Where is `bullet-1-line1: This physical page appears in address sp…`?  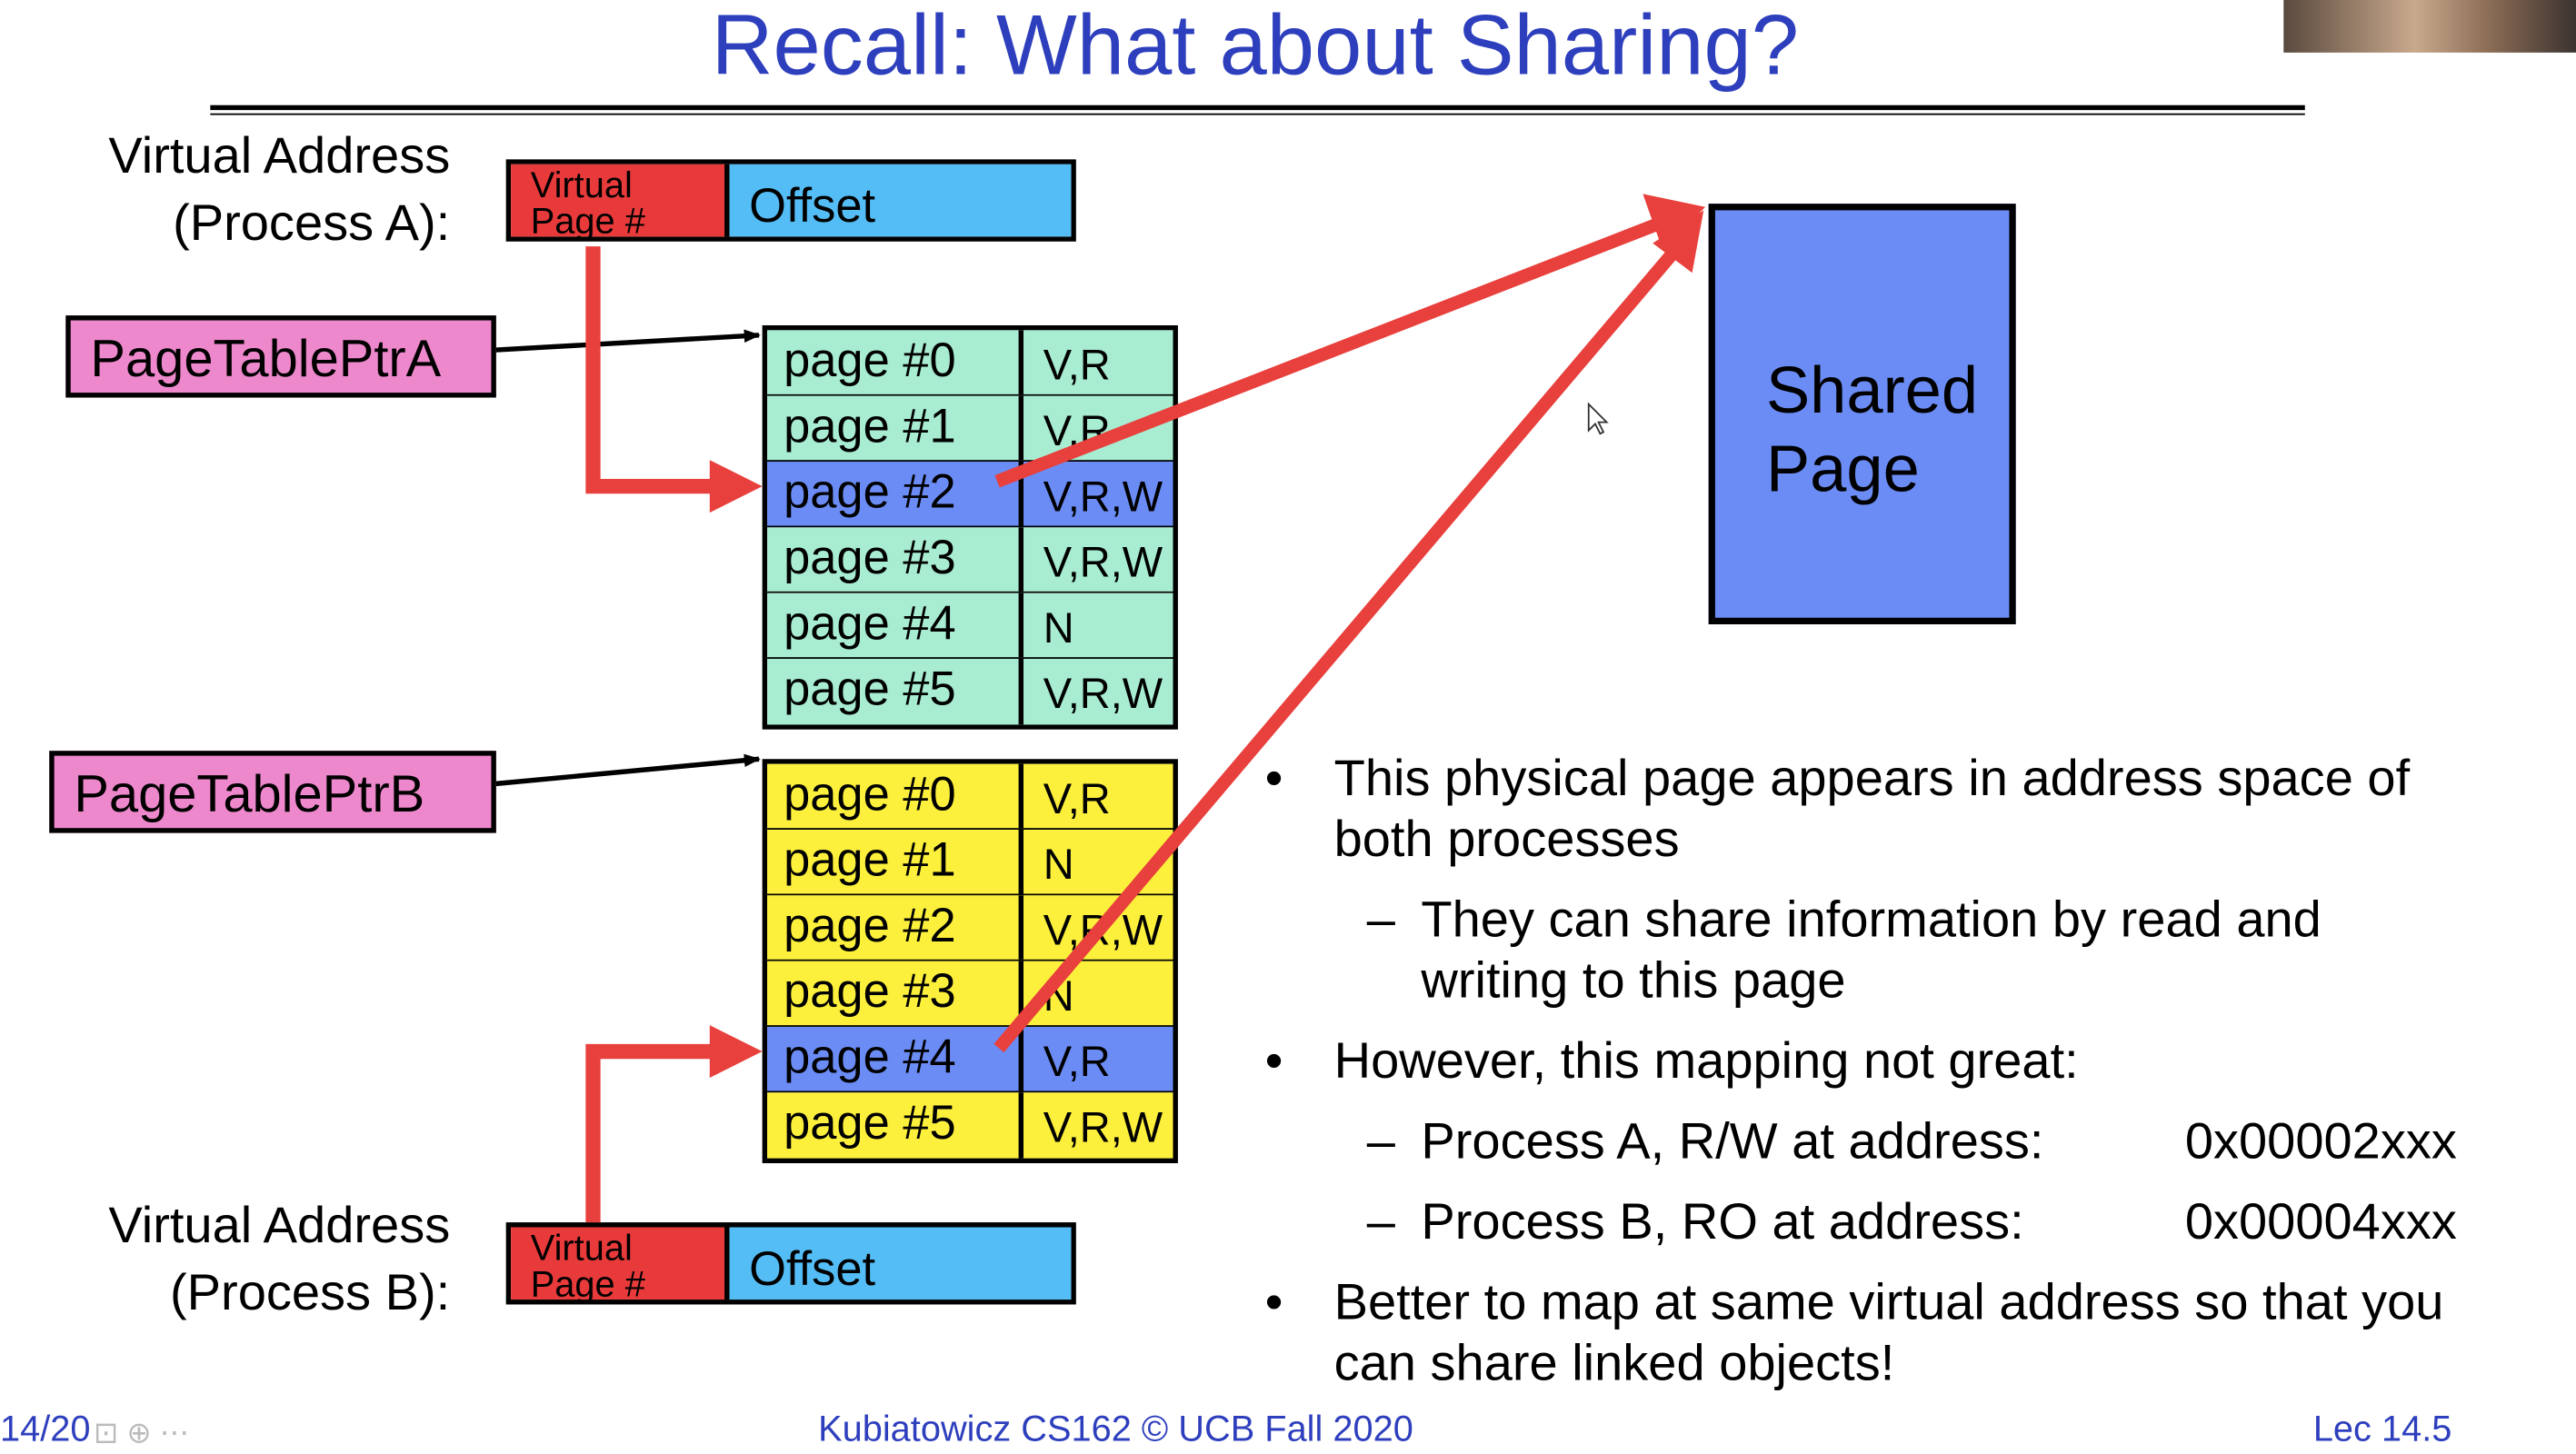 bullet-1-line1: This physical page appears in address sp… is located at coordinates (1872, 778).